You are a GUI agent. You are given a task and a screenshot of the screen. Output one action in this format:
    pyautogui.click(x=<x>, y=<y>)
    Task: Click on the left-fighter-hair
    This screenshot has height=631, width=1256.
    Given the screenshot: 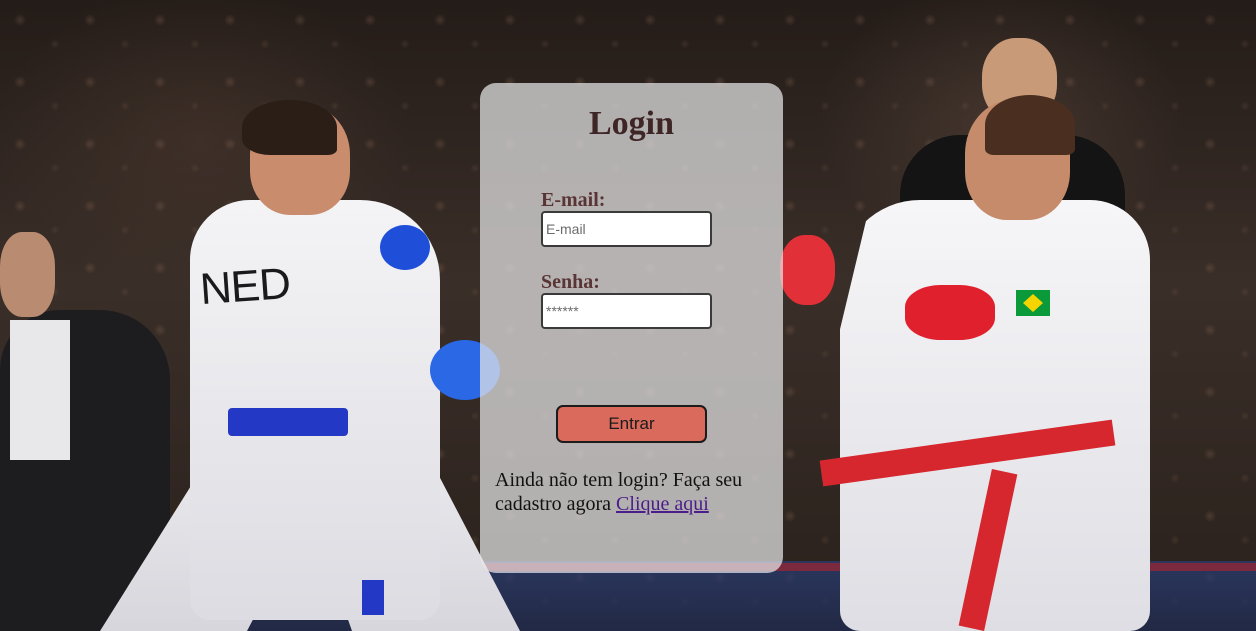 What is the action you would take?
    pyautogui.click(x=289, y=127)
    